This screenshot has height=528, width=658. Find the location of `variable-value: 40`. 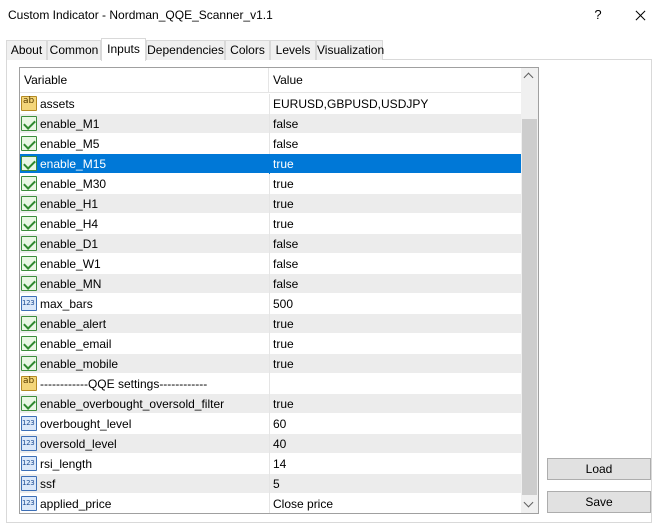

variable-value: 40 is located at coordinates (395, 444).